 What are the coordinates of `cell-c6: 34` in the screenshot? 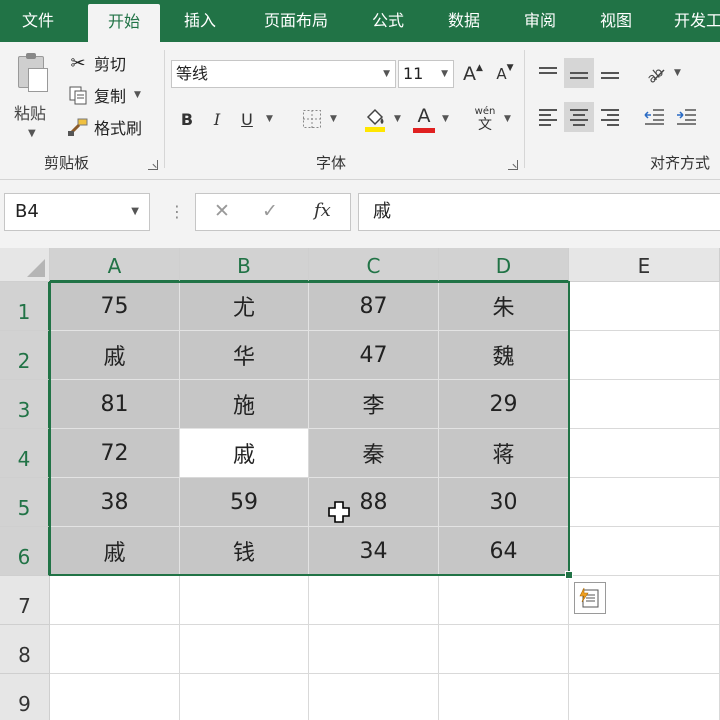 It's located at (374, 551).